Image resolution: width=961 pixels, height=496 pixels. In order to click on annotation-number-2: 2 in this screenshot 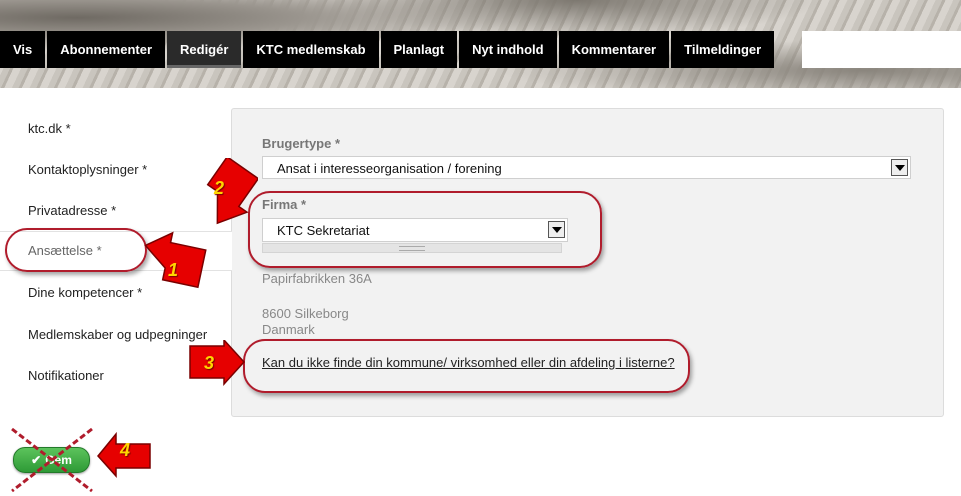, I will do `click(219, 188)`.